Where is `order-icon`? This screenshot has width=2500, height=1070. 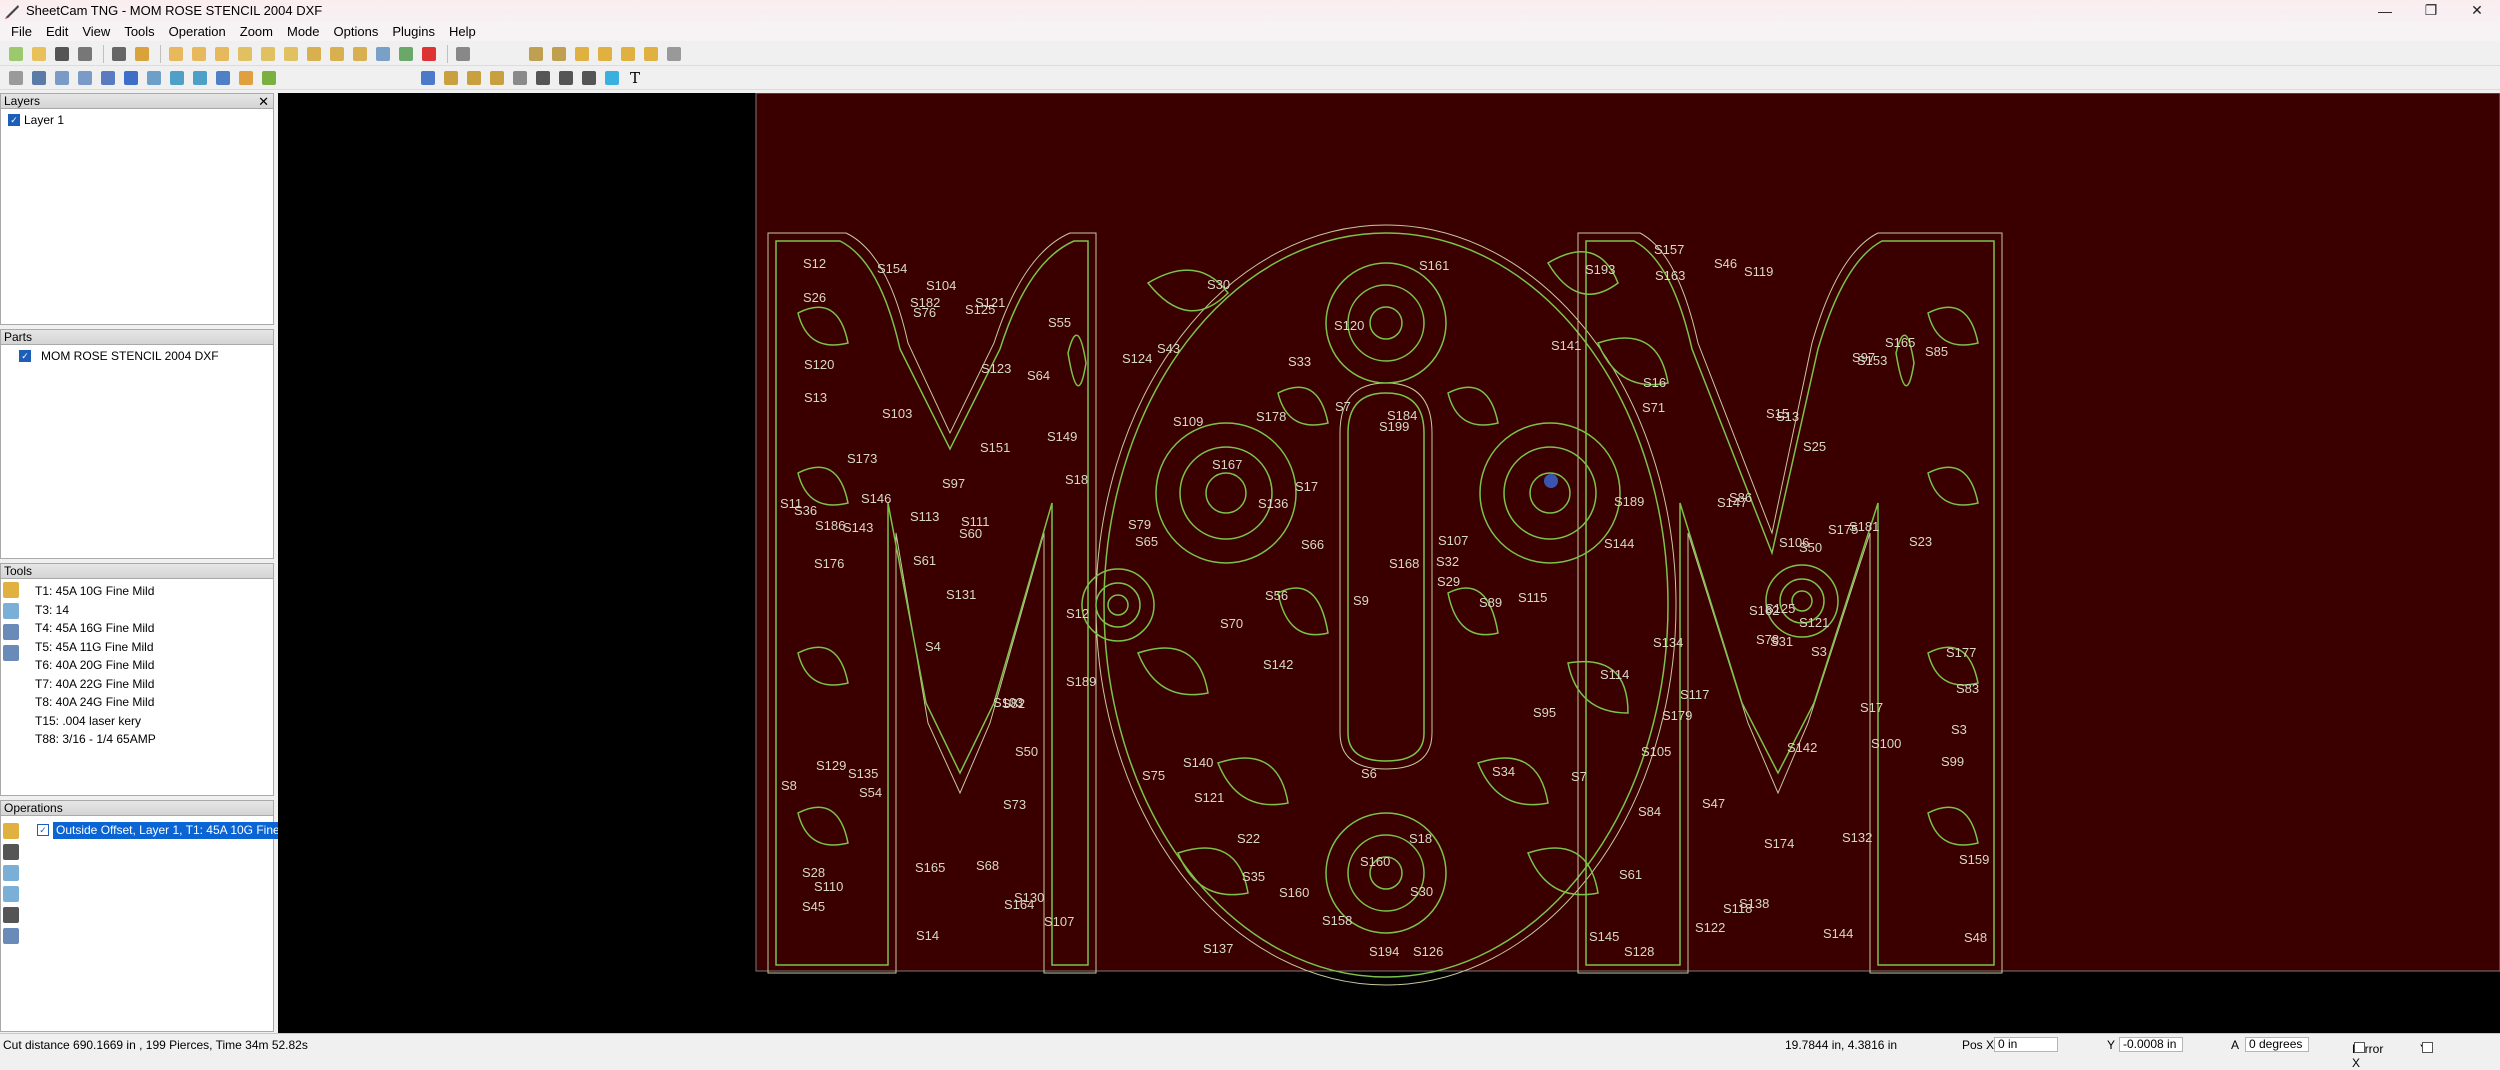
order-icon is located at coordinates (406, 54).